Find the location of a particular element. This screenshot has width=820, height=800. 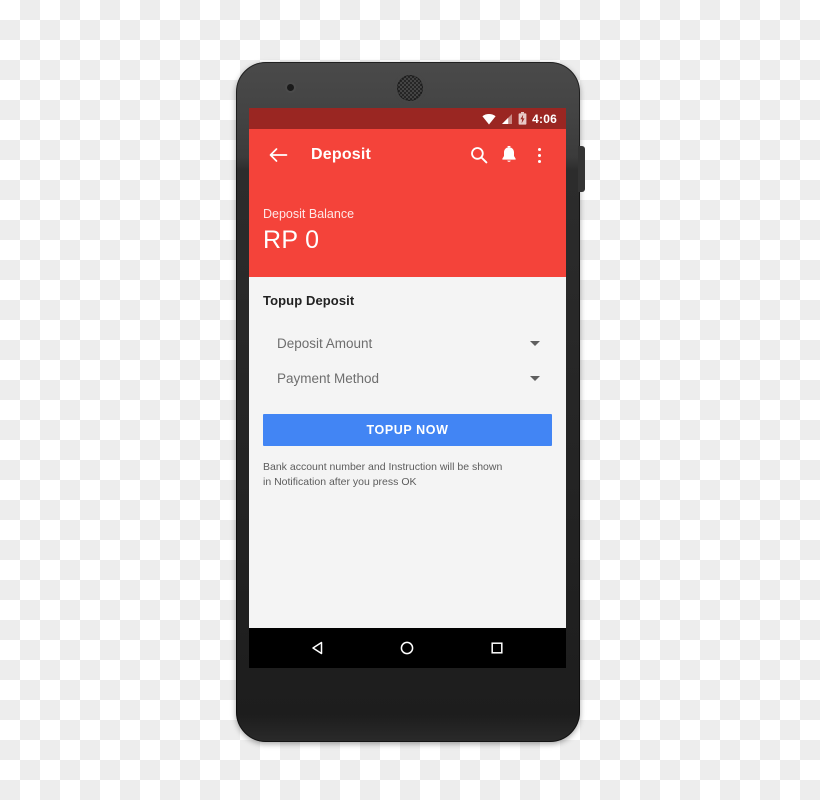

notifications-button is located at coordinates (509, 155).